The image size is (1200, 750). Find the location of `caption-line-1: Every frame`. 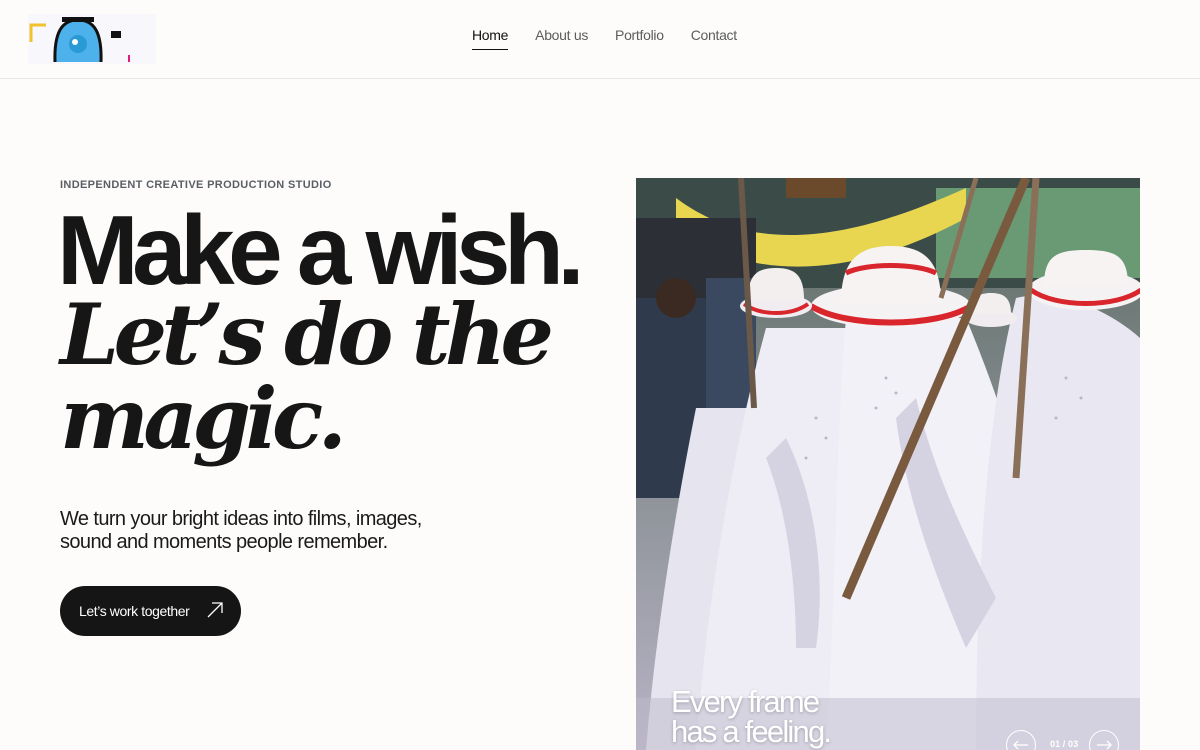

caption-line-1: Every frame is located at coordinates (745, 701).